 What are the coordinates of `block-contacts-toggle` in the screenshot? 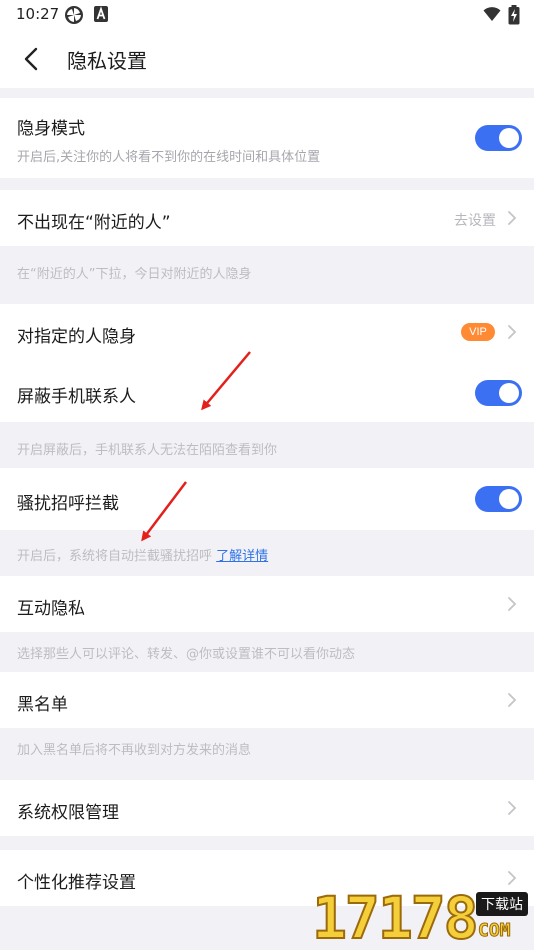 It's located at (498, 393).